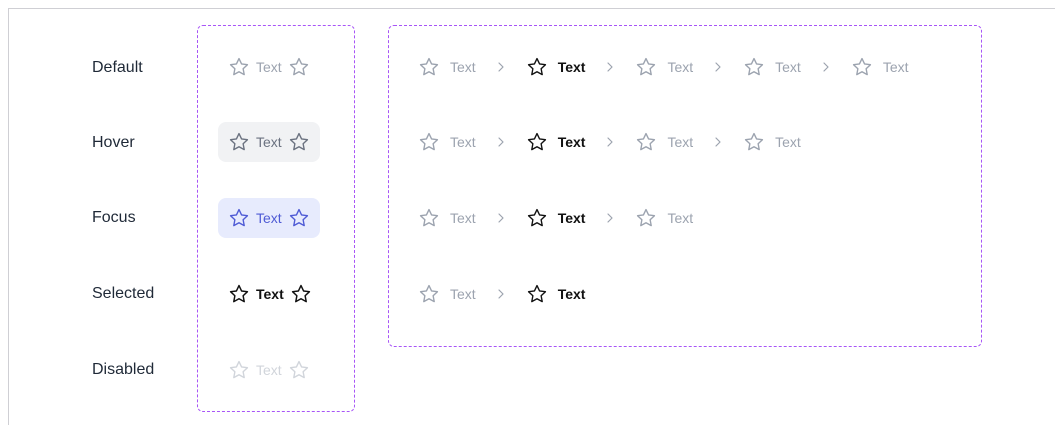 This screenshot has height=425, width=1055. I want to click on breadcrumb-item-disabled: Text, so click(269, 370).